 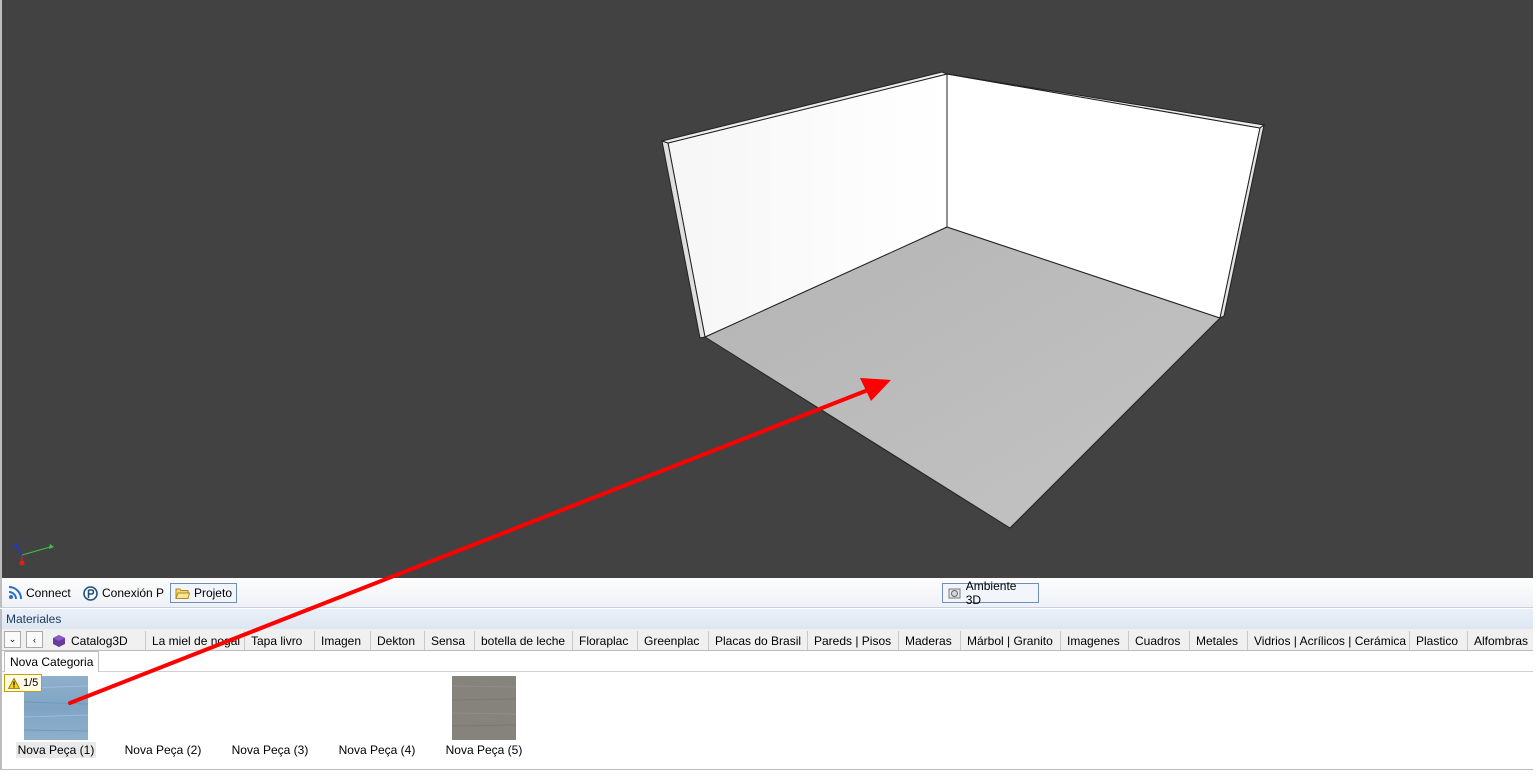 I want to click on item-label: Nova Peça (3), so click(x=270, y=750).